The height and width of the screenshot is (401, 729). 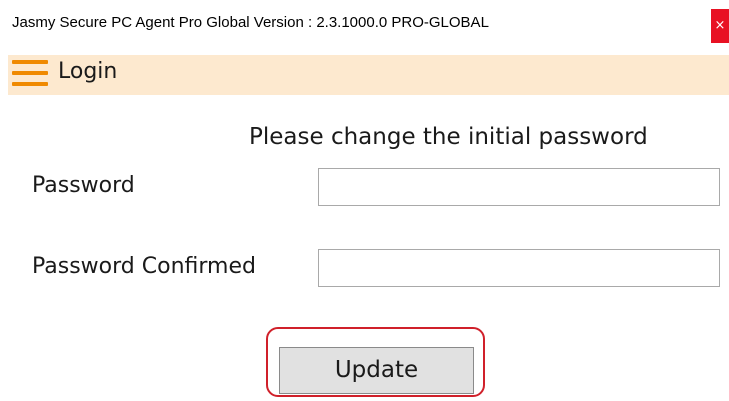 I want to click on hamburger-menu-icon, so click(x=30, y=73).